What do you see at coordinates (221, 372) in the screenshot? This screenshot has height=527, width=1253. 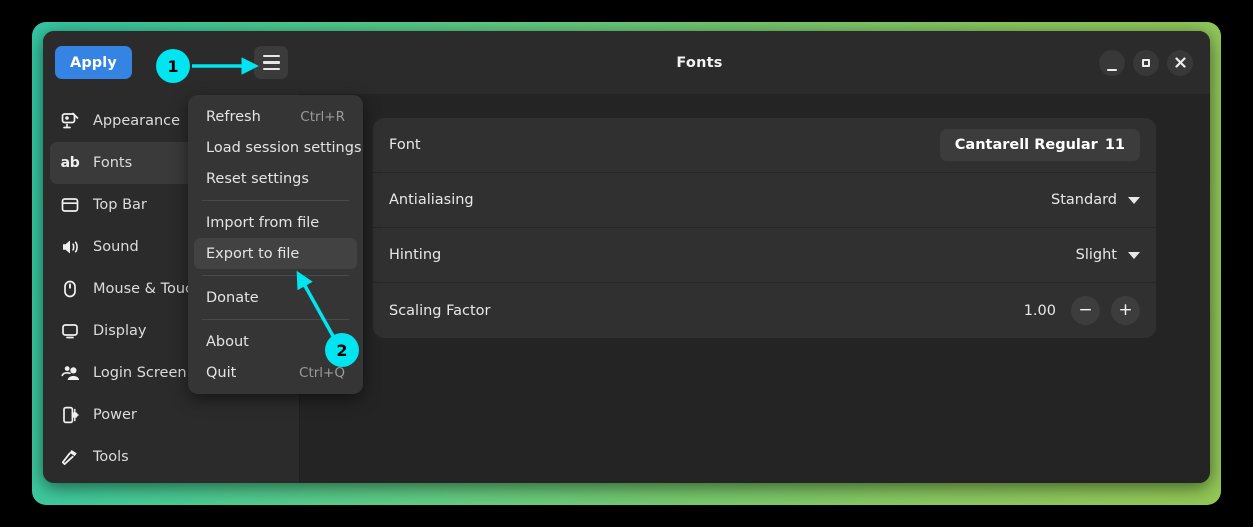 I see `menu-item-label: Quit` at bounding box center [221, 372].